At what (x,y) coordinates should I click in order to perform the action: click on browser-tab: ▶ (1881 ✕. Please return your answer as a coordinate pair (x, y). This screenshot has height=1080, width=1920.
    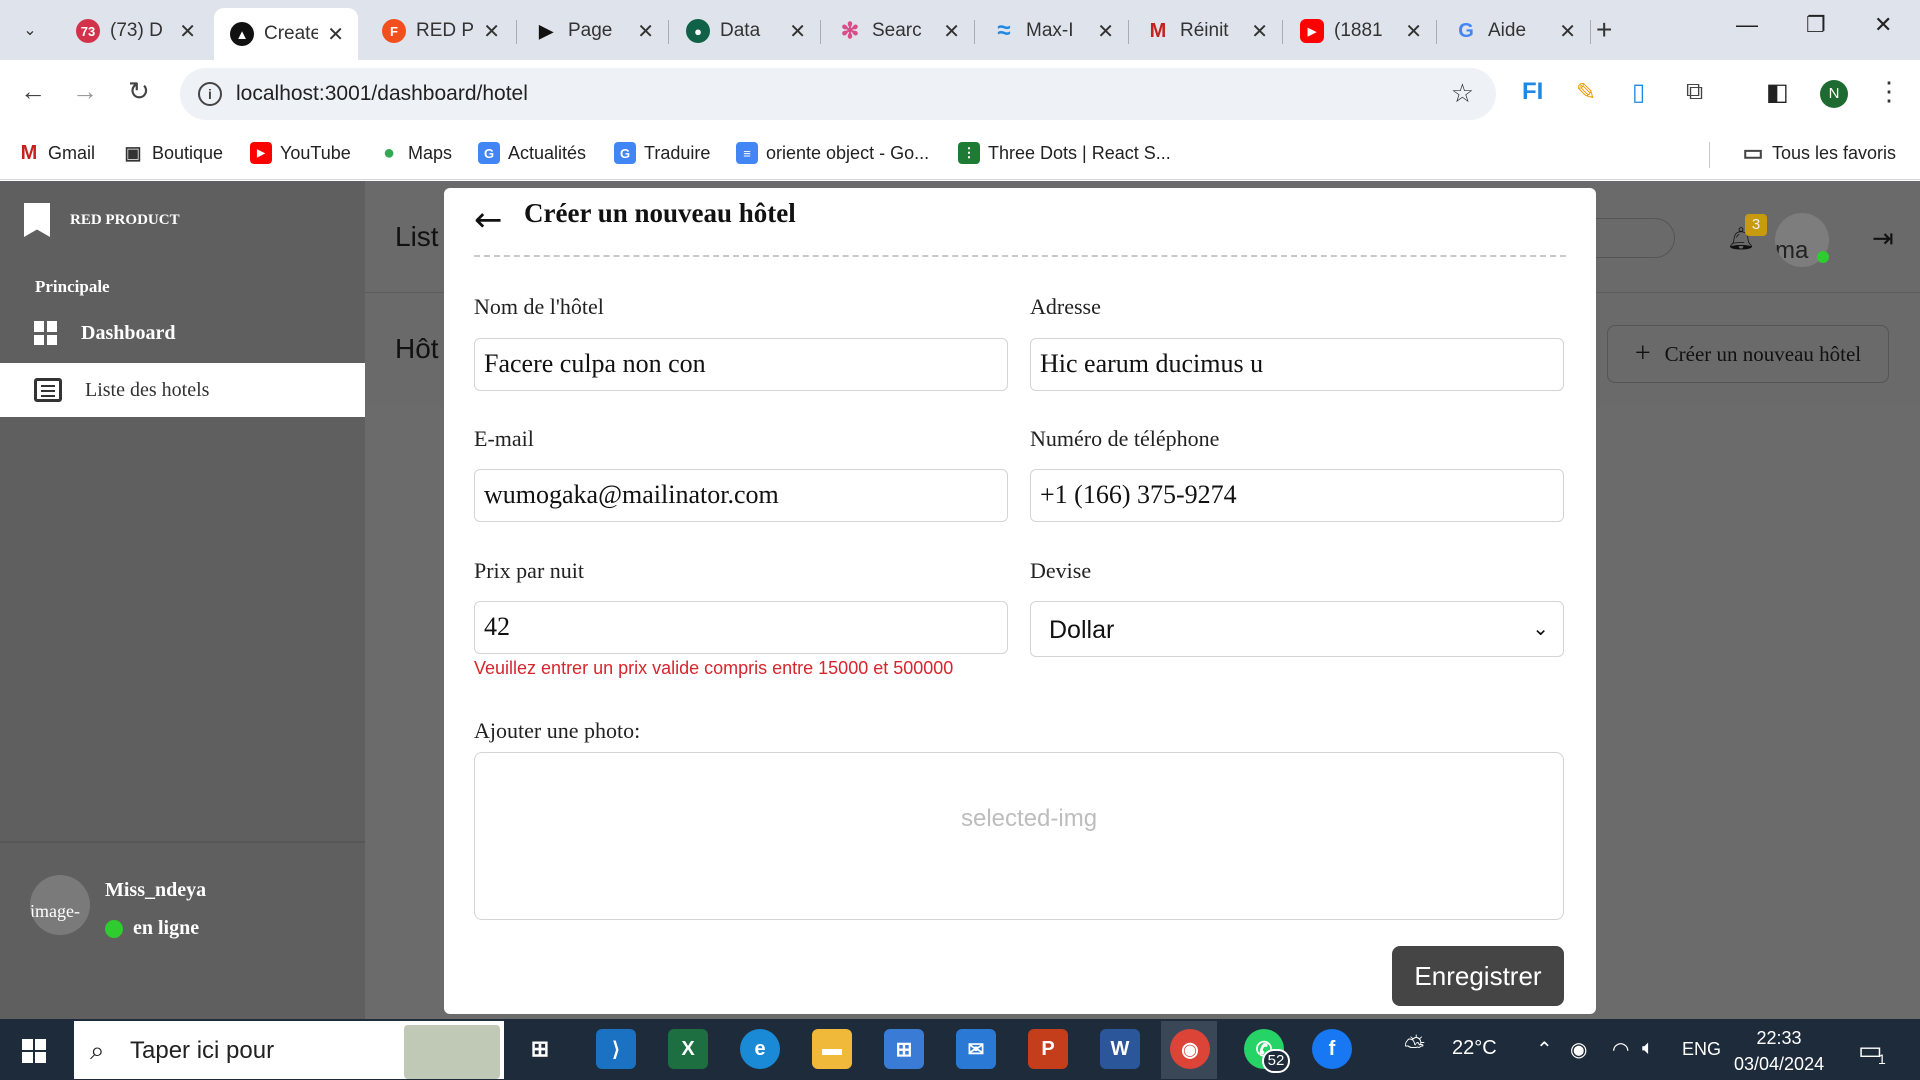
    Looking at the image, I should click on (1360, 31).